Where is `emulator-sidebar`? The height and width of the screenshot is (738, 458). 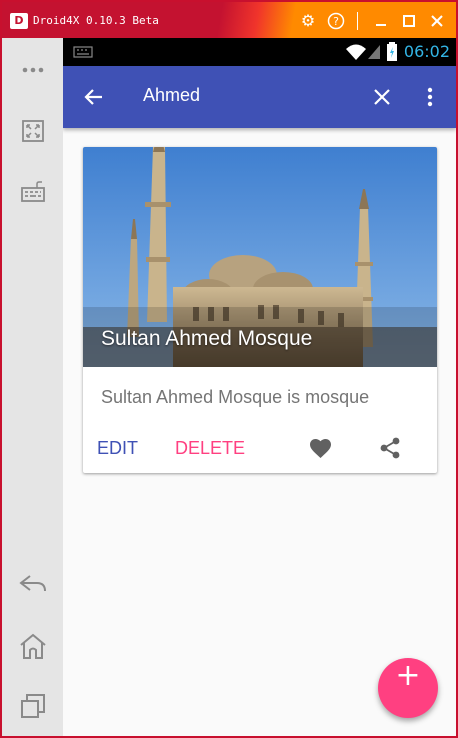
emulator-sidebar is located at coordinates (32, 387).